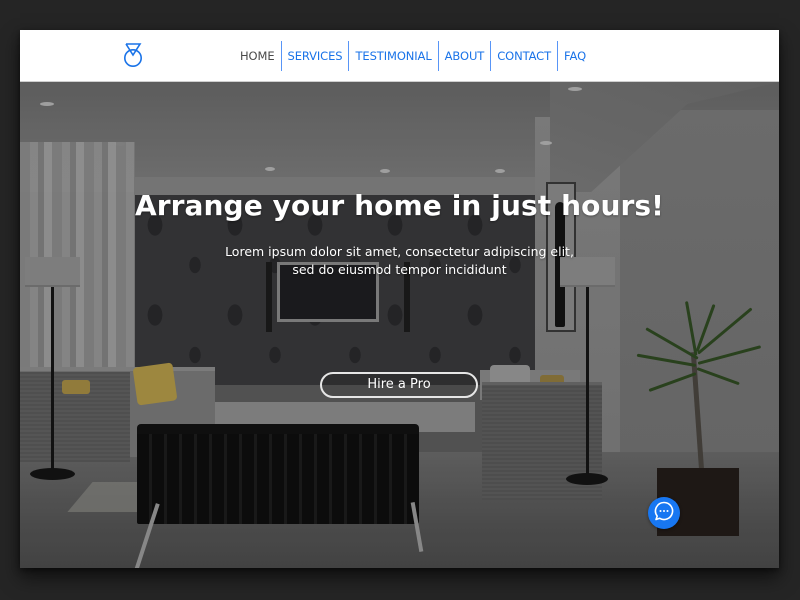 This screenshot has height=600, width=800. I want to click on hero-title: Arrange your home in just hours!, so click(399, 205).